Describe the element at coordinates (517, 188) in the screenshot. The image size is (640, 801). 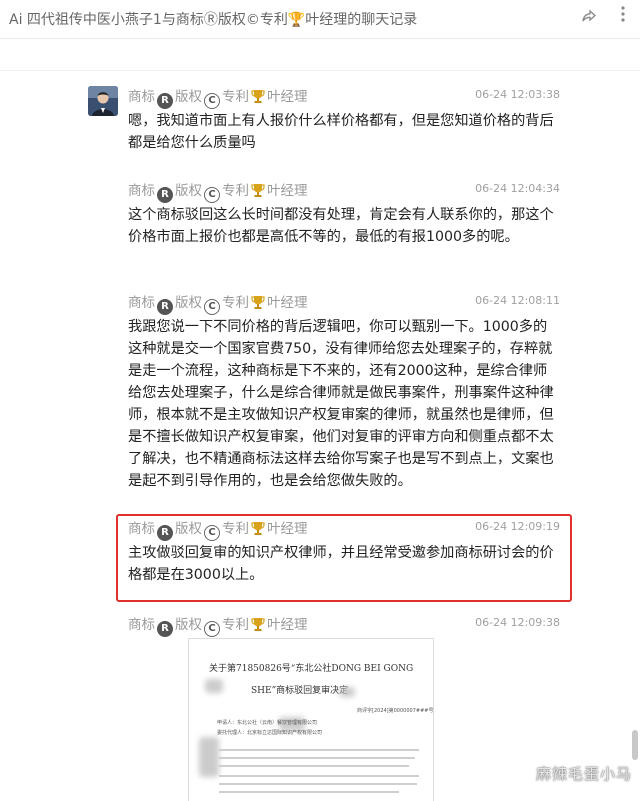
I see `message-timestamp: 06-24 12:04:34` at that location.